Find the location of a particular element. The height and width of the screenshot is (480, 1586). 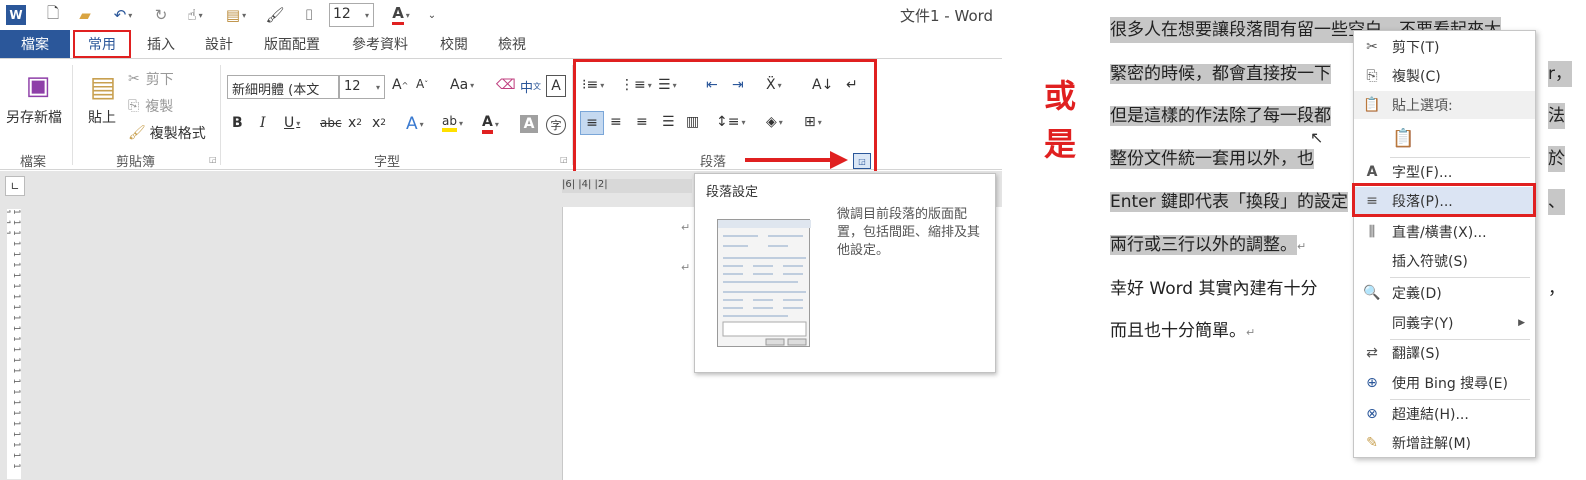

scissors-icon: ✂ is located at coordinates (1372, 47).